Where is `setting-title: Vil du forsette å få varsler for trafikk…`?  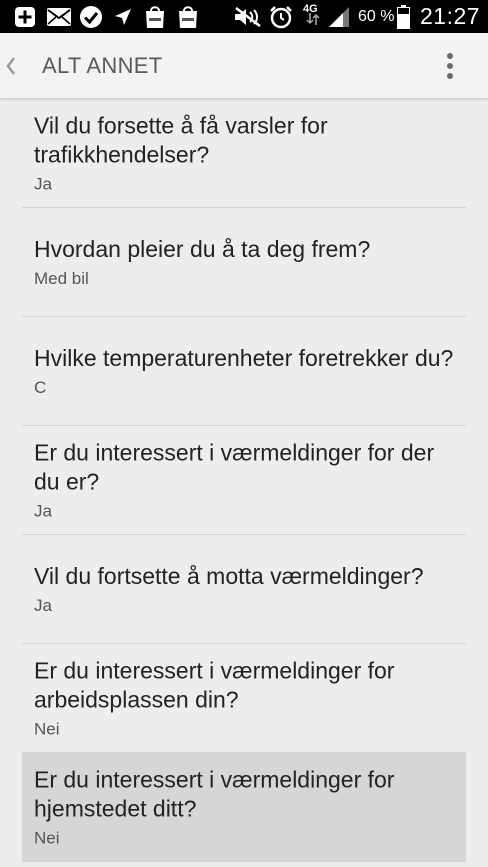
setting-title: Vil du forsette å få varsler for trafikk… is located at coordinates (181, 140).